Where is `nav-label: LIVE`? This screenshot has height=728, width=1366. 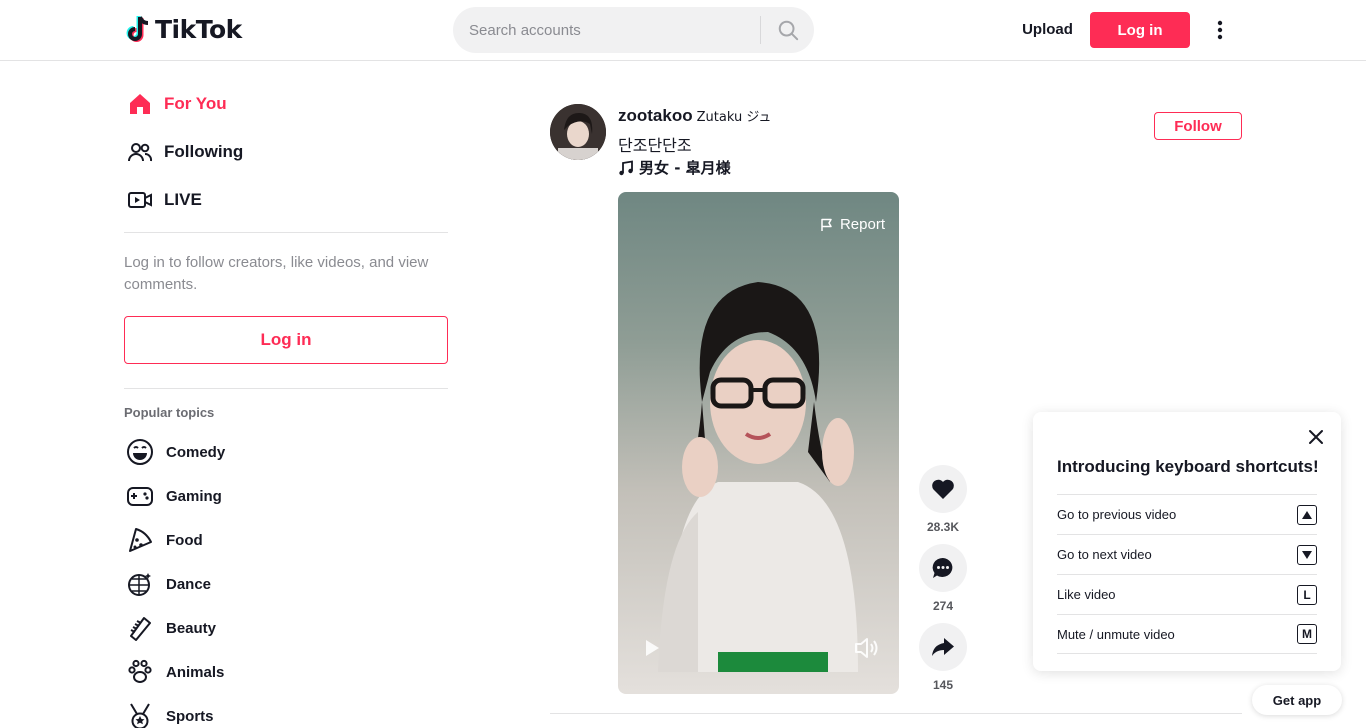 nav-label: LIVE is located at coordinates (183, 199).